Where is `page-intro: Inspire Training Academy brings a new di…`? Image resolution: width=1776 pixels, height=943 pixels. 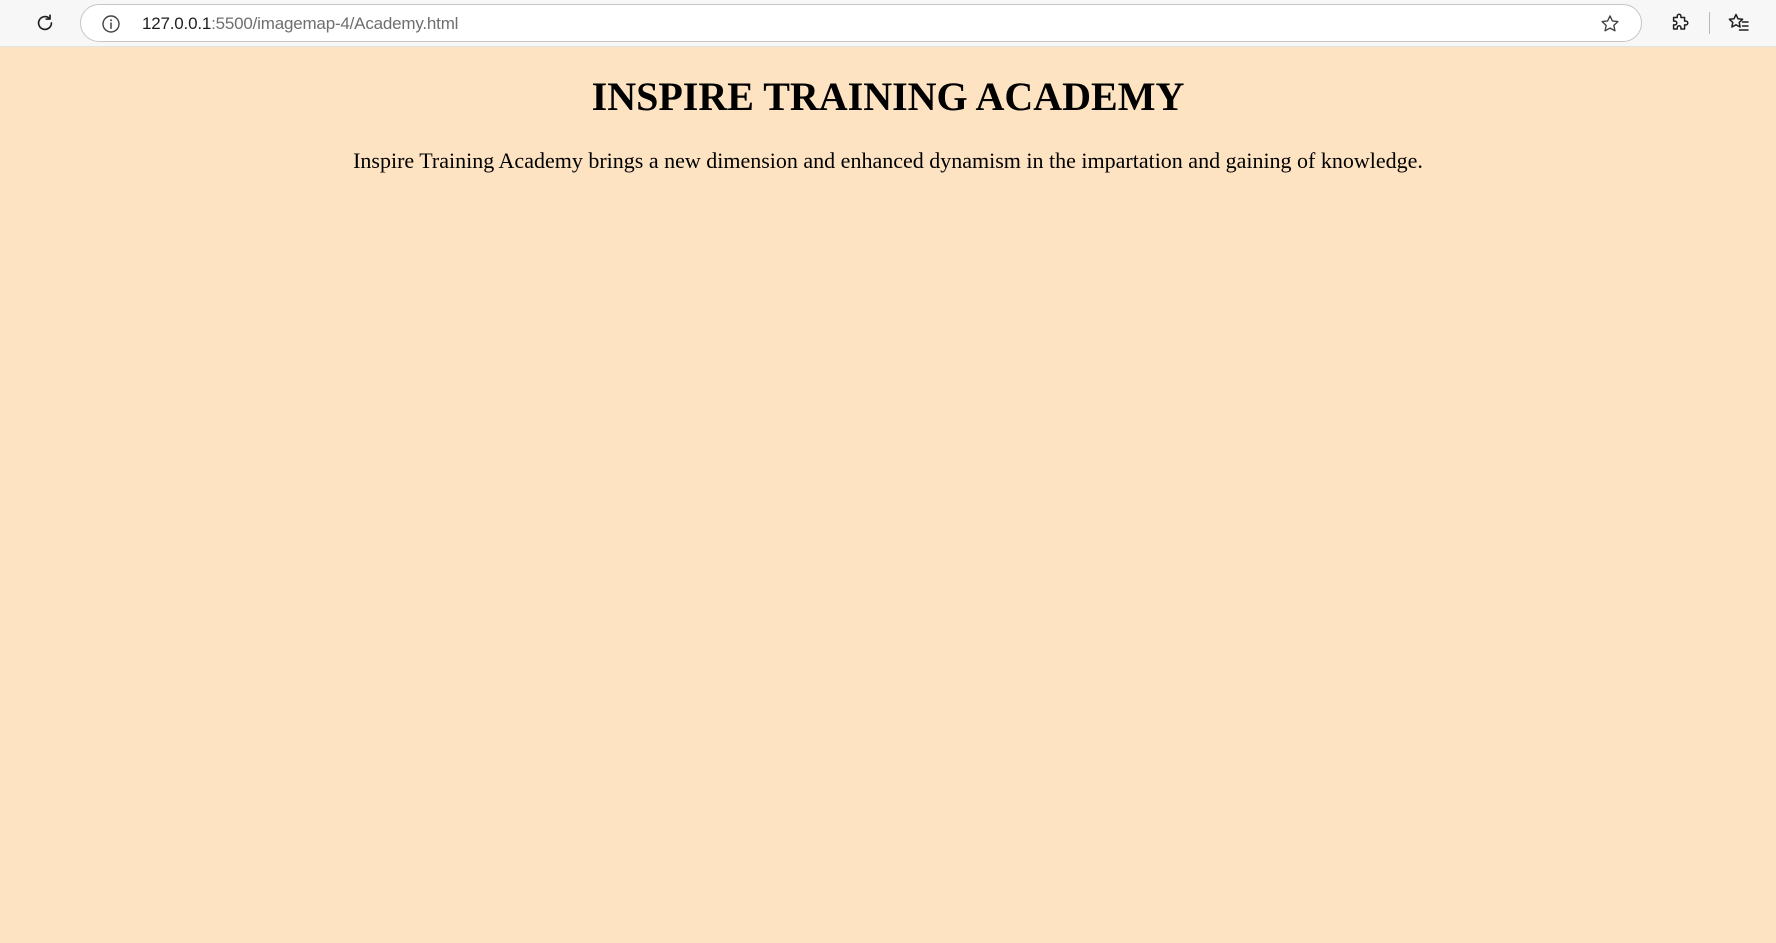
page-intro: Inspire Training Academy brings a new di… is located at coordinates (888, 160).